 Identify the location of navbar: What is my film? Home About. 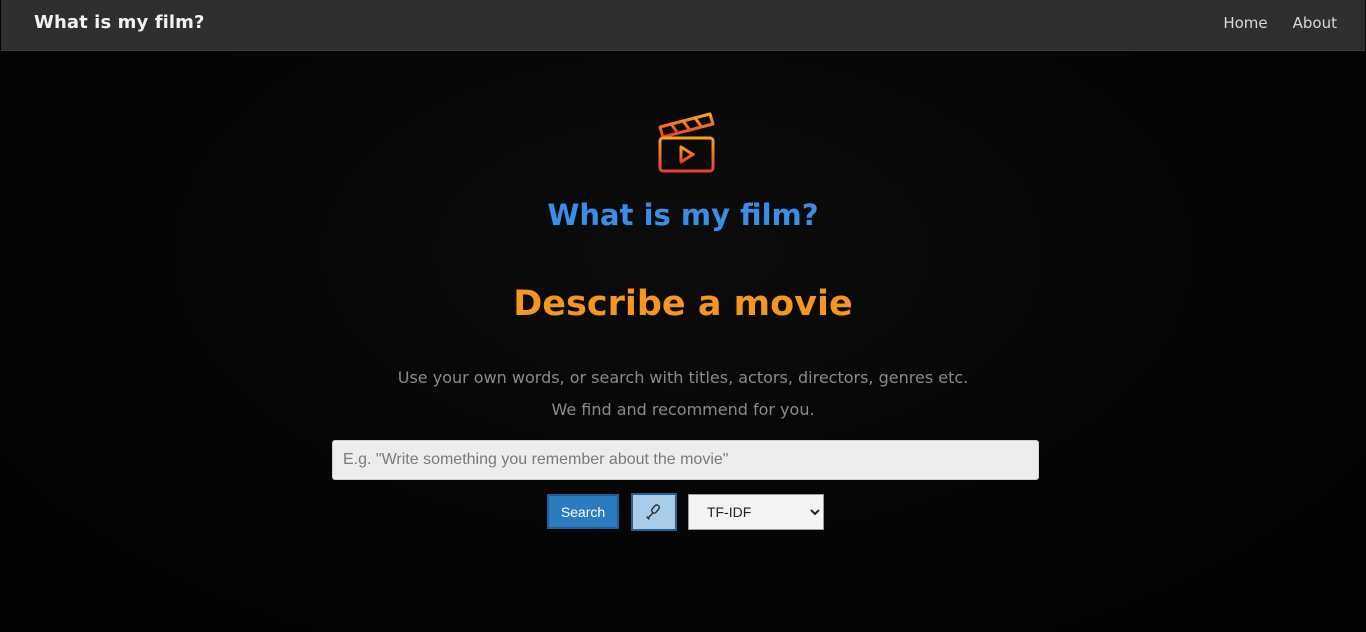
(683, 25).